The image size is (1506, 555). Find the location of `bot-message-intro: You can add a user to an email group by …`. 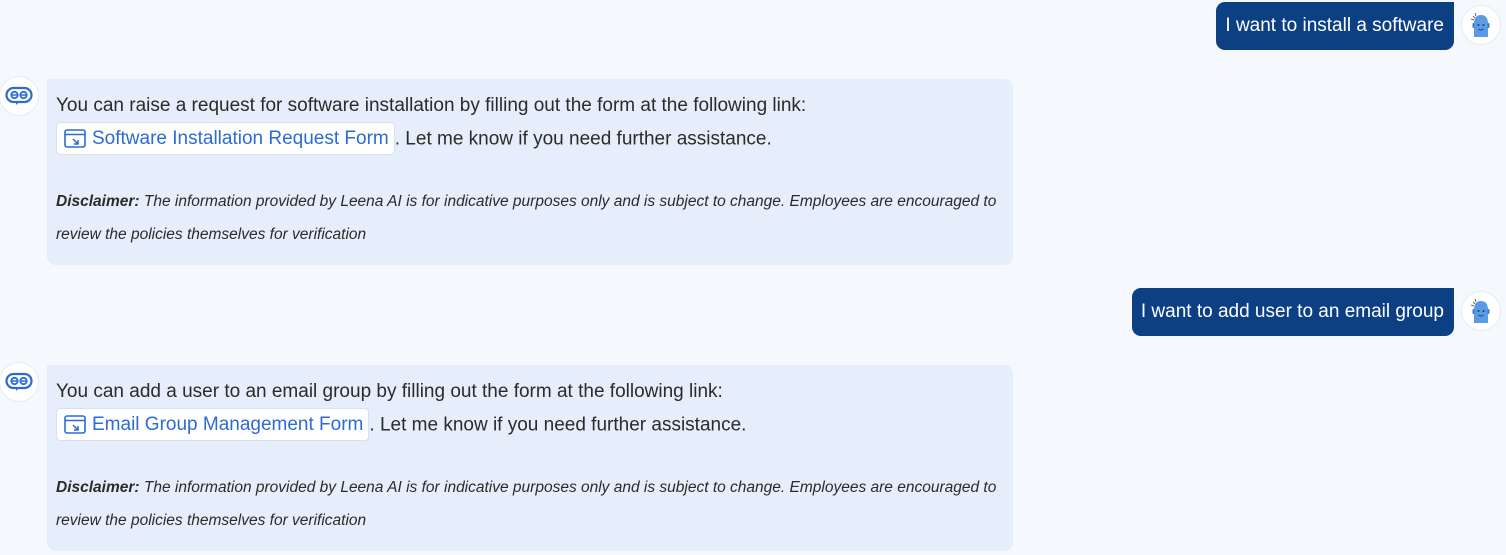

bot-message-intro: You can add a user to an email group by … is located at coordinates (389, 391).